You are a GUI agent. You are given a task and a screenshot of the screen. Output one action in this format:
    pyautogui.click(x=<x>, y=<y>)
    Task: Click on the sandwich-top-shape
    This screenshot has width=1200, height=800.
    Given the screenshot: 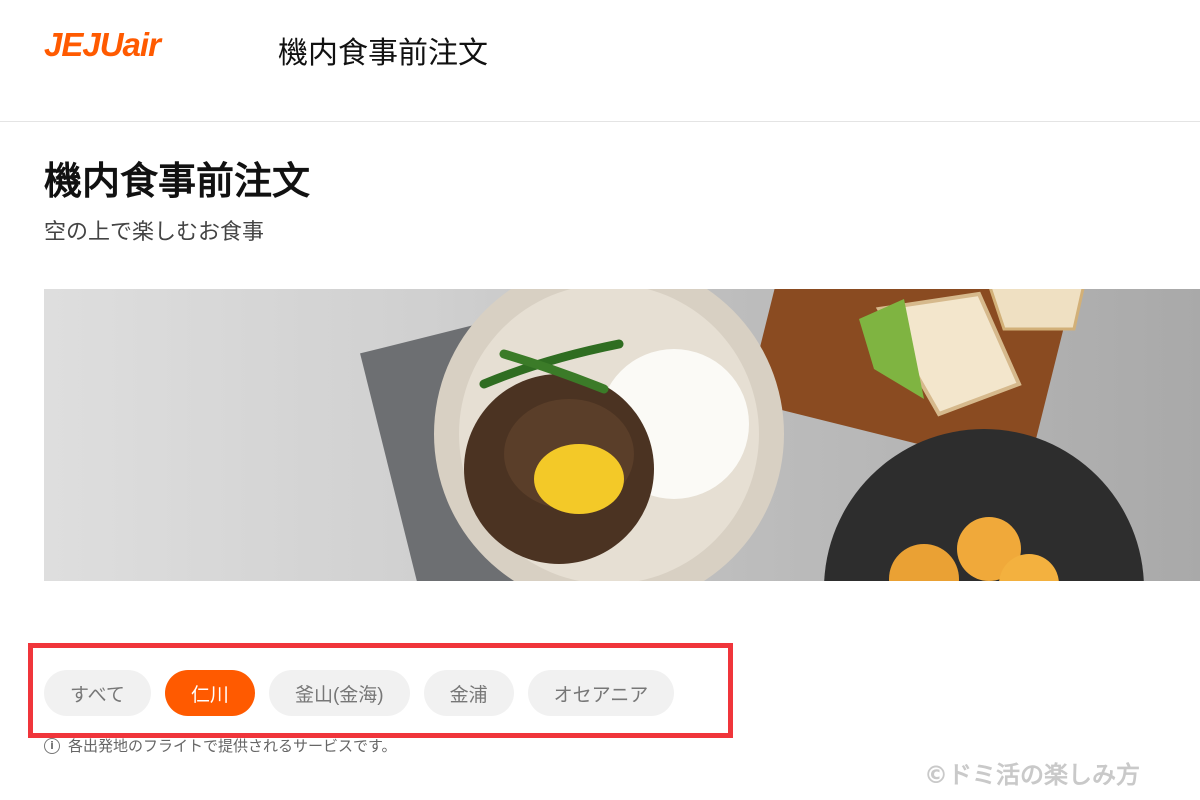 What is the action you would take?
    pyautogui.click(x=1037, y=310)
    